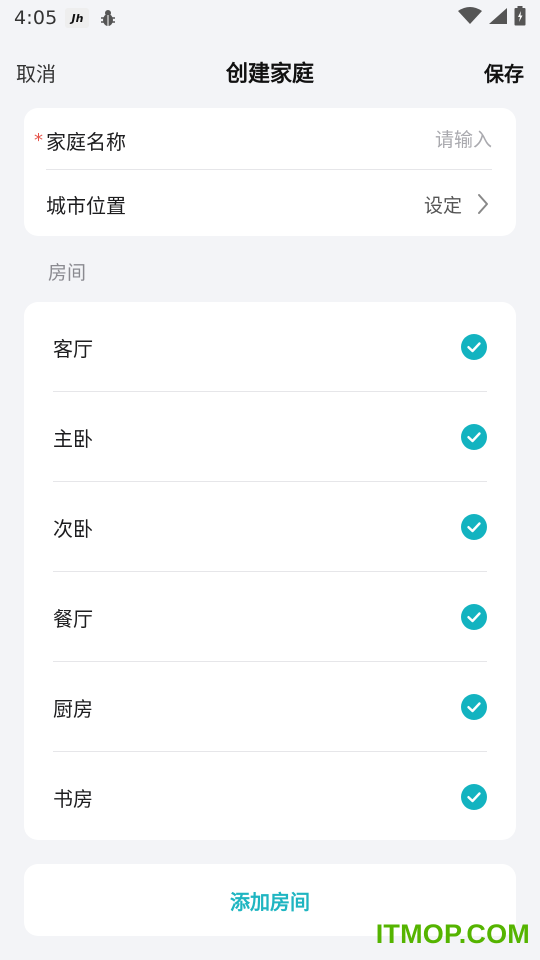 This screenshot has width=540, height=960. Describe the element at coordinates (452, 934) in the screenshot. I see `watermark-logo: ITMOP.COM` at that location.